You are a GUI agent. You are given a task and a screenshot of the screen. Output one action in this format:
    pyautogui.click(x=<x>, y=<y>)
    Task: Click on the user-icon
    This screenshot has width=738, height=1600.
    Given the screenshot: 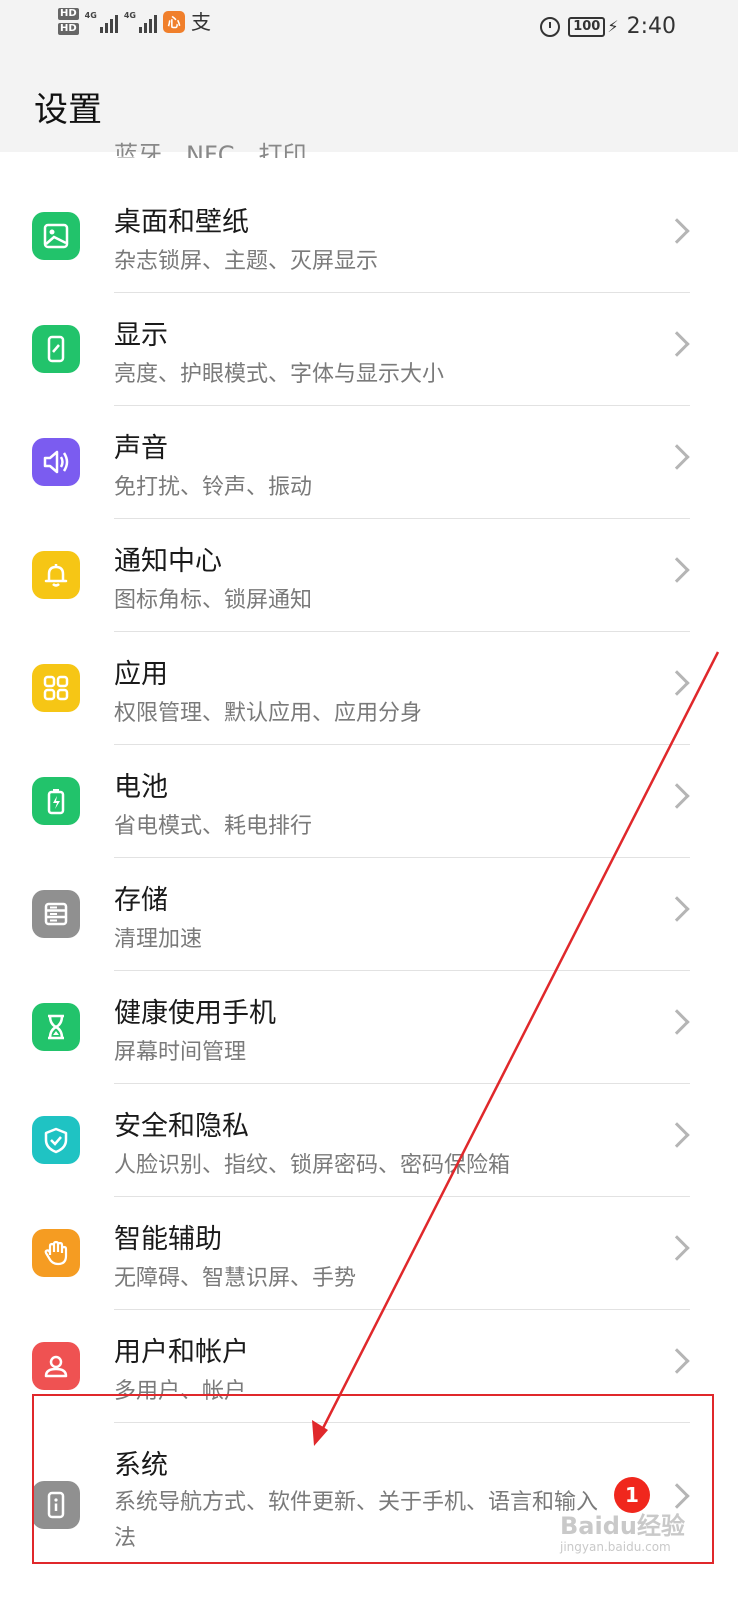 What is the action you would take?
    pyautogui.click(x=56, y=1366)
    